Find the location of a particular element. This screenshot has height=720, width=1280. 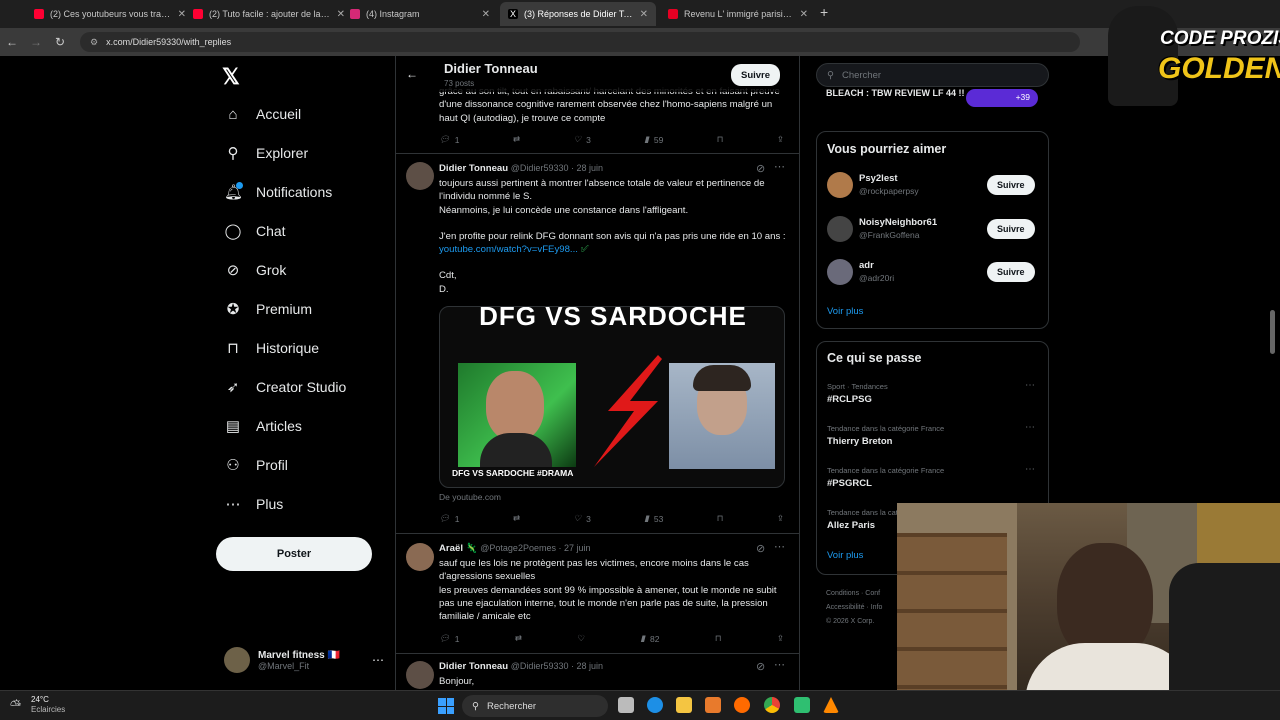

browser-tab: (2) Ces youtubeurs vous trahiss ✕ is located at coordinates (110, 14).